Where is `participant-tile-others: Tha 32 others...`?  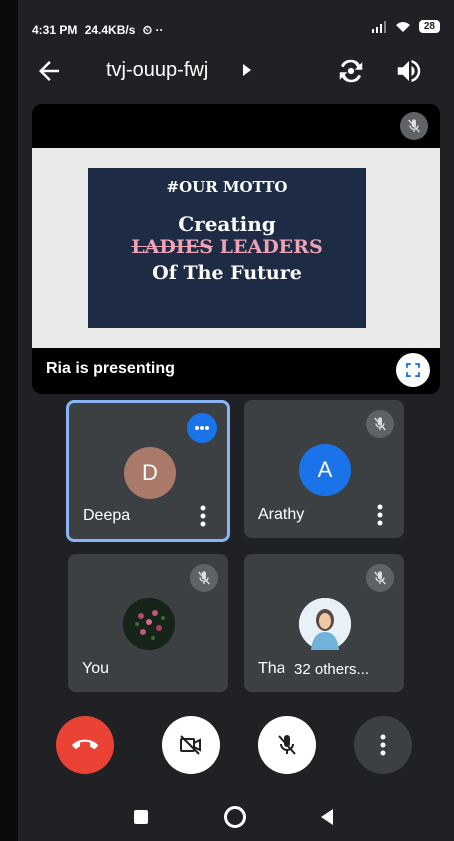
participant-tile-others: Tha 32 others... is located at coordinates (324, 623).